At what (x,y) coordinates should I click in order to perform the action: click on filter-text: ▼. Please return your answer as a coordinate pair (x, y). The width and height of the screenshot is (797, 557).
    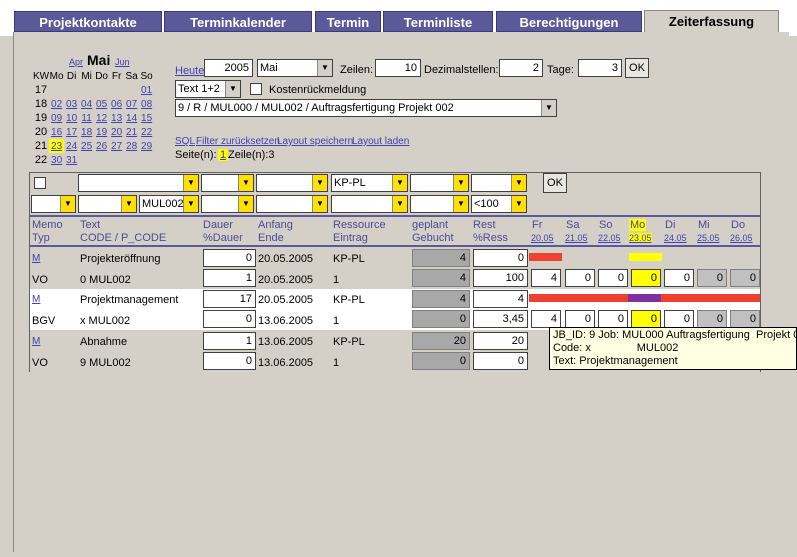
    Looking at the image, I should click on (138, 183).